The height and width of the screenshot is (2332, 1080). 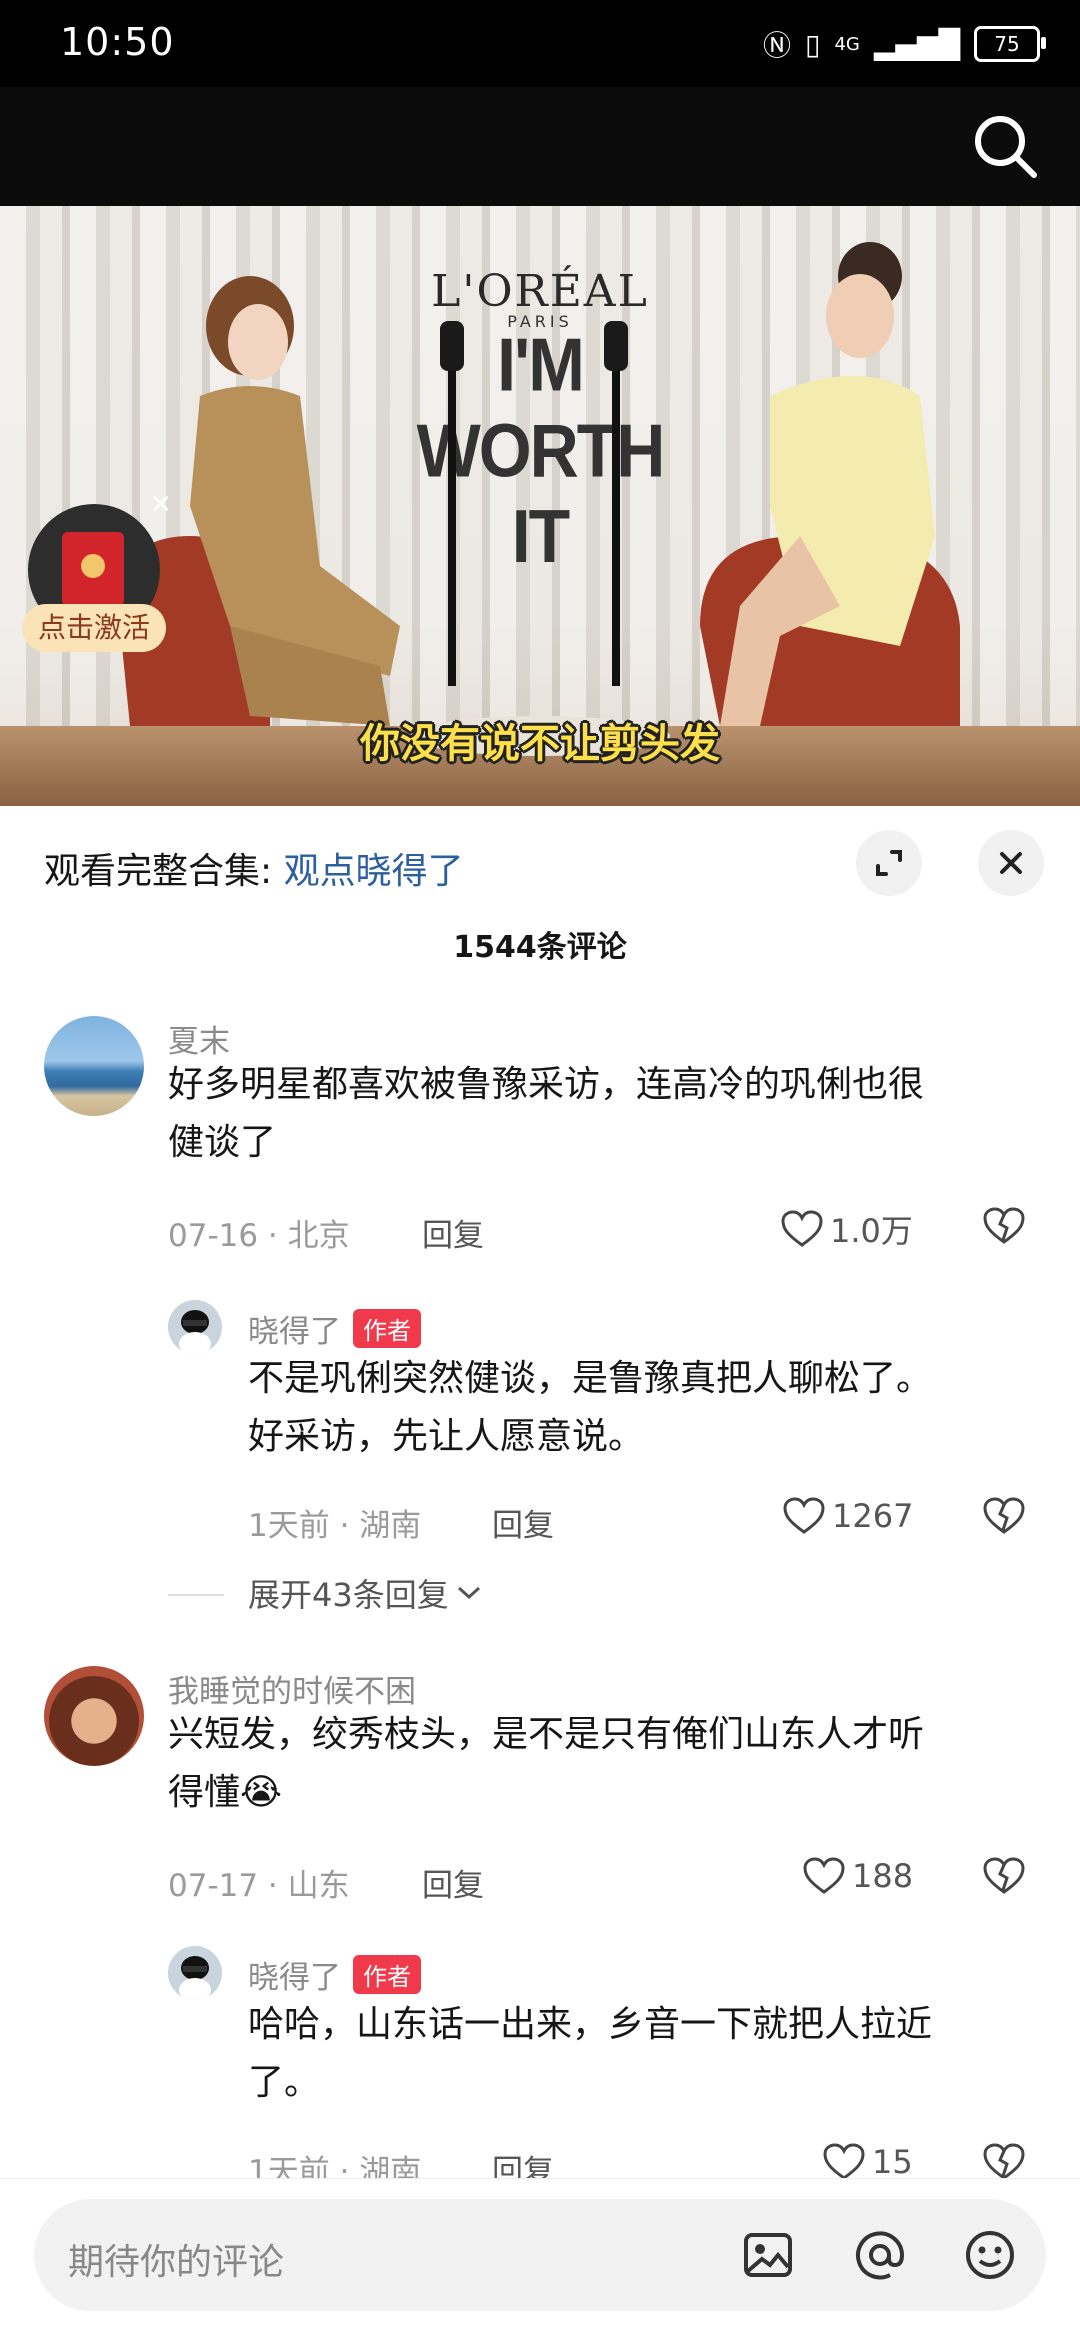 I want to click on status-time: 10:50, so click(x=117, y=42).